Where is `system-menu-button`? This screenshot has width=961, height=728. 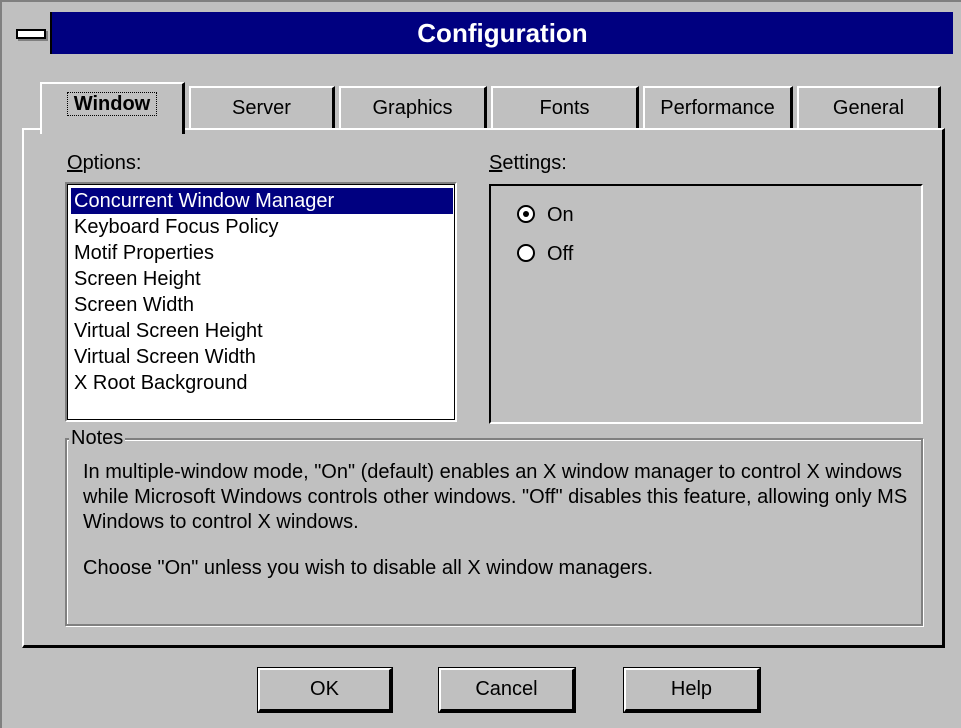 system-menu-button is located at coordinates (30, 33).